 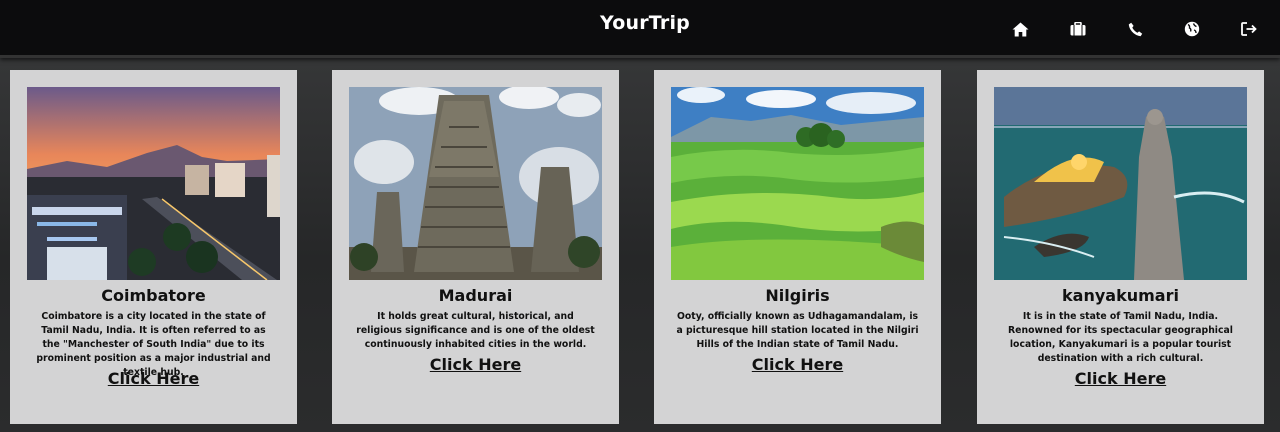 What do you see at coordinates (475, 295) in the screenshot?
I see `card-title: Madurai` at bounding box center [475, 295].